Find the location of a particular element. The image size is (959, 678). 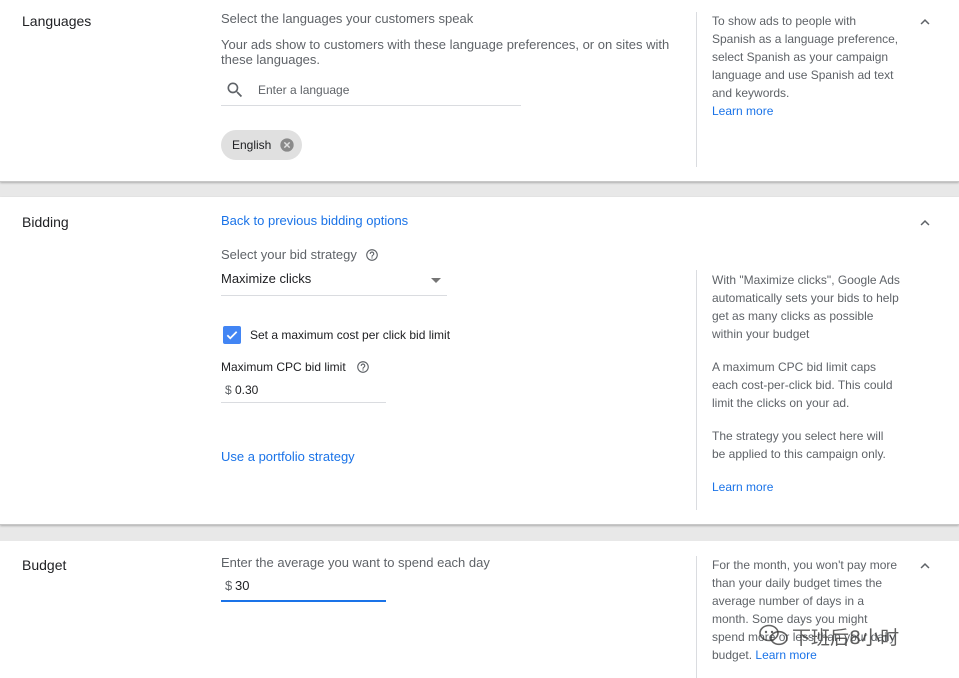

dropdown-arrow-icon is located at coordinates (436, 280).